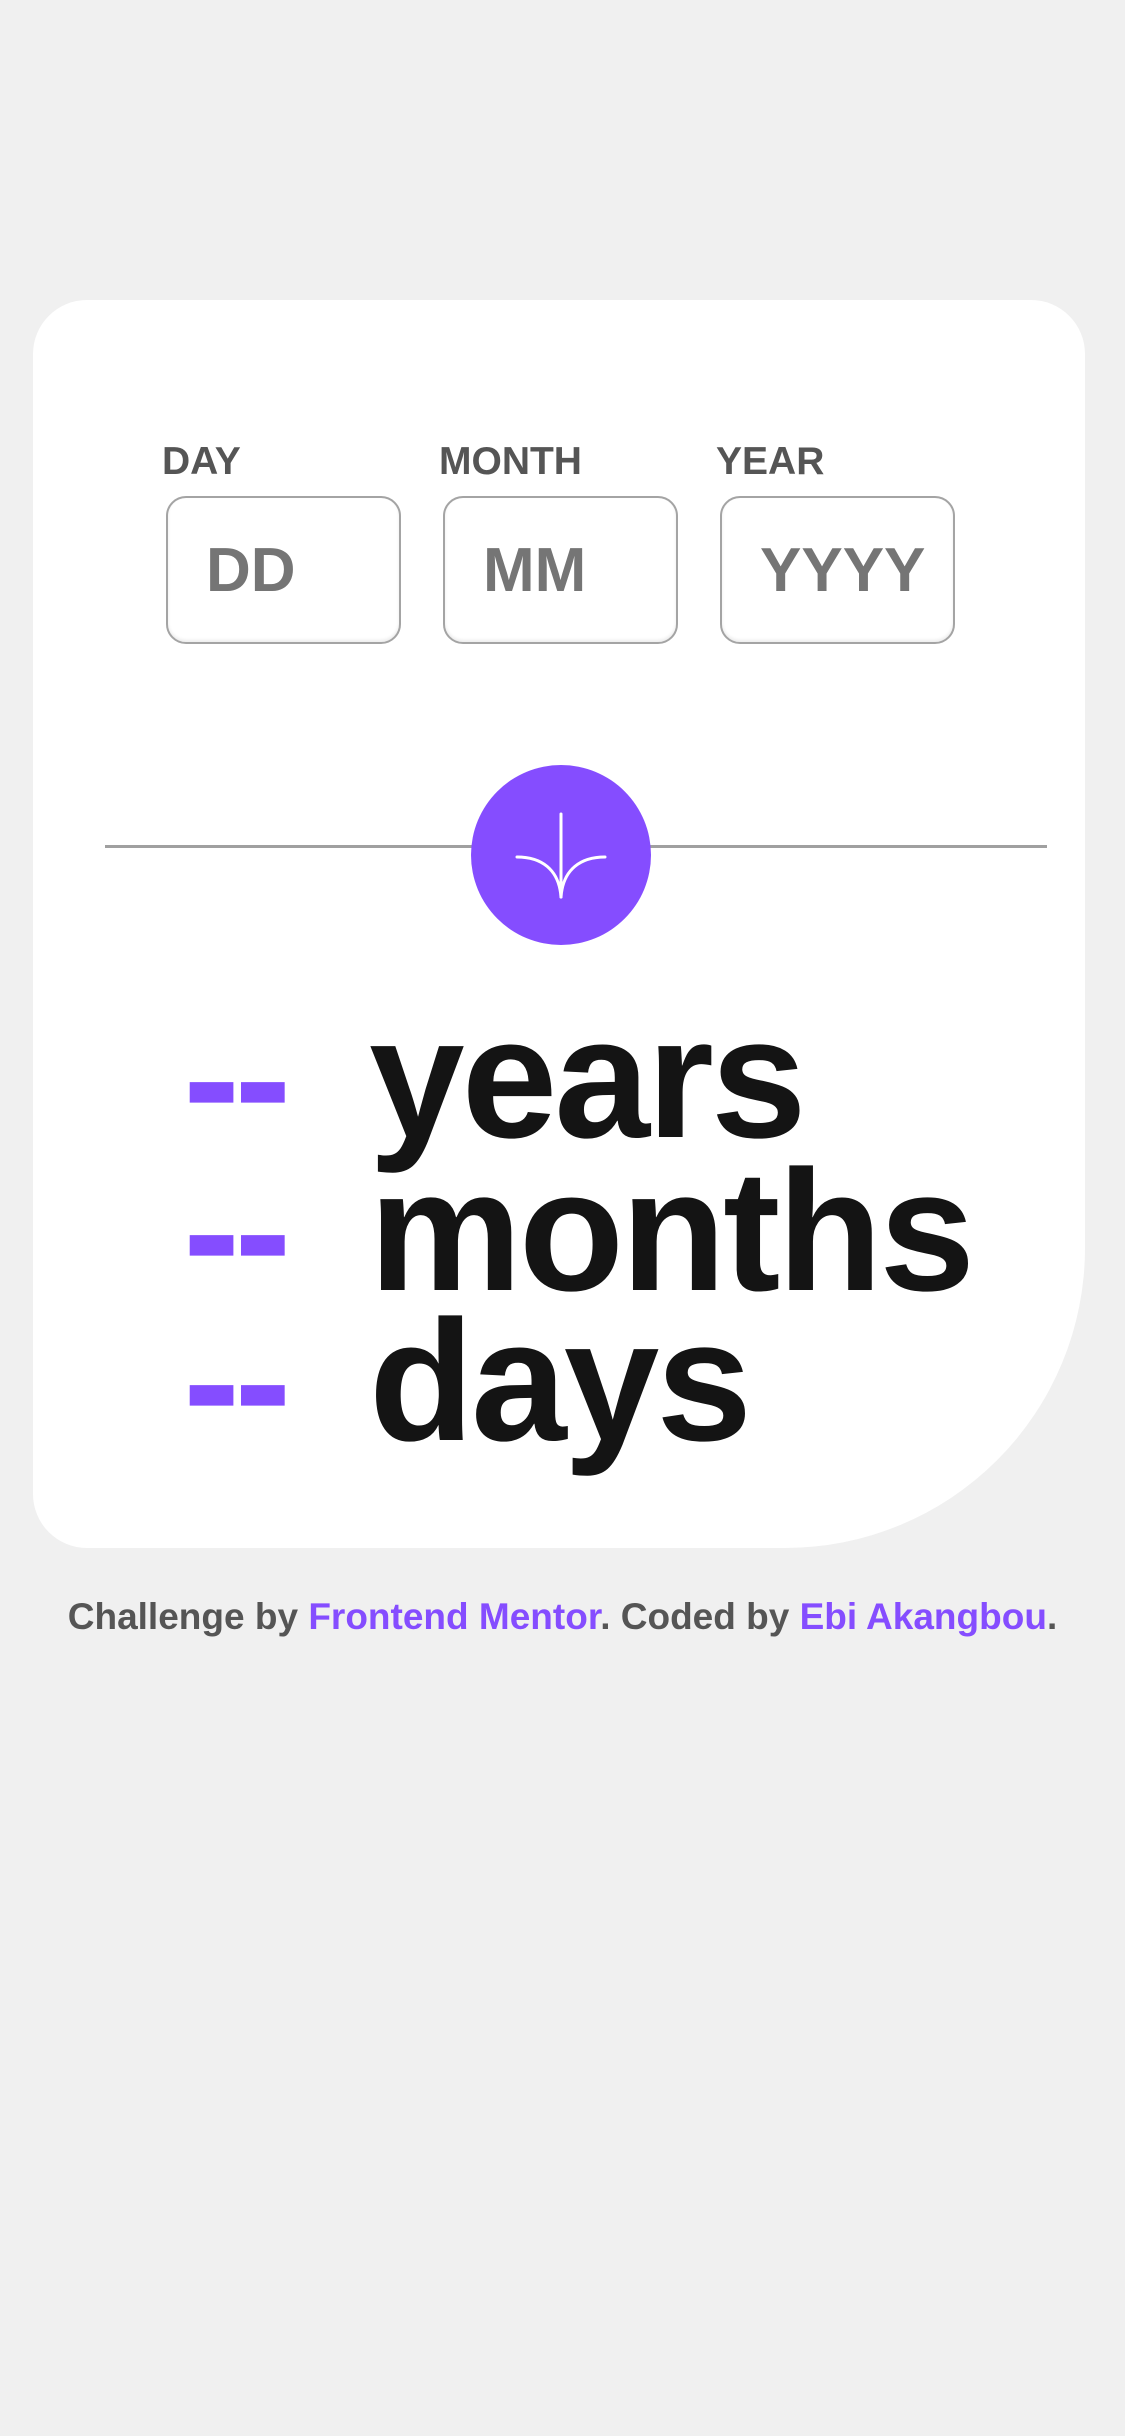 Image resolution: width=1125 pixels, height=2436 pixels. Describe the element at coordinates (560, 570) in the screenshot. I see `month-input` at that location.